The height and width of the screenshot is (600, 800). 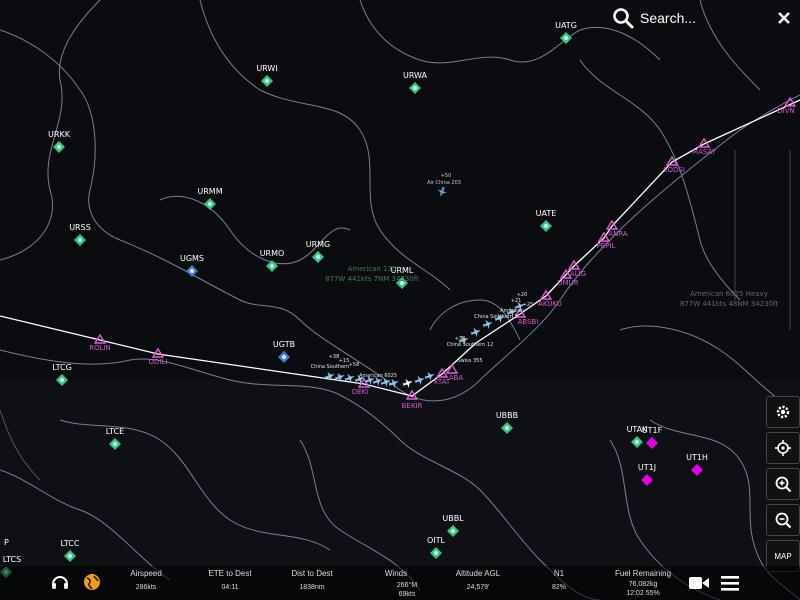 I want to click on waypoint-label: ABA, so click(x=456, y=378).